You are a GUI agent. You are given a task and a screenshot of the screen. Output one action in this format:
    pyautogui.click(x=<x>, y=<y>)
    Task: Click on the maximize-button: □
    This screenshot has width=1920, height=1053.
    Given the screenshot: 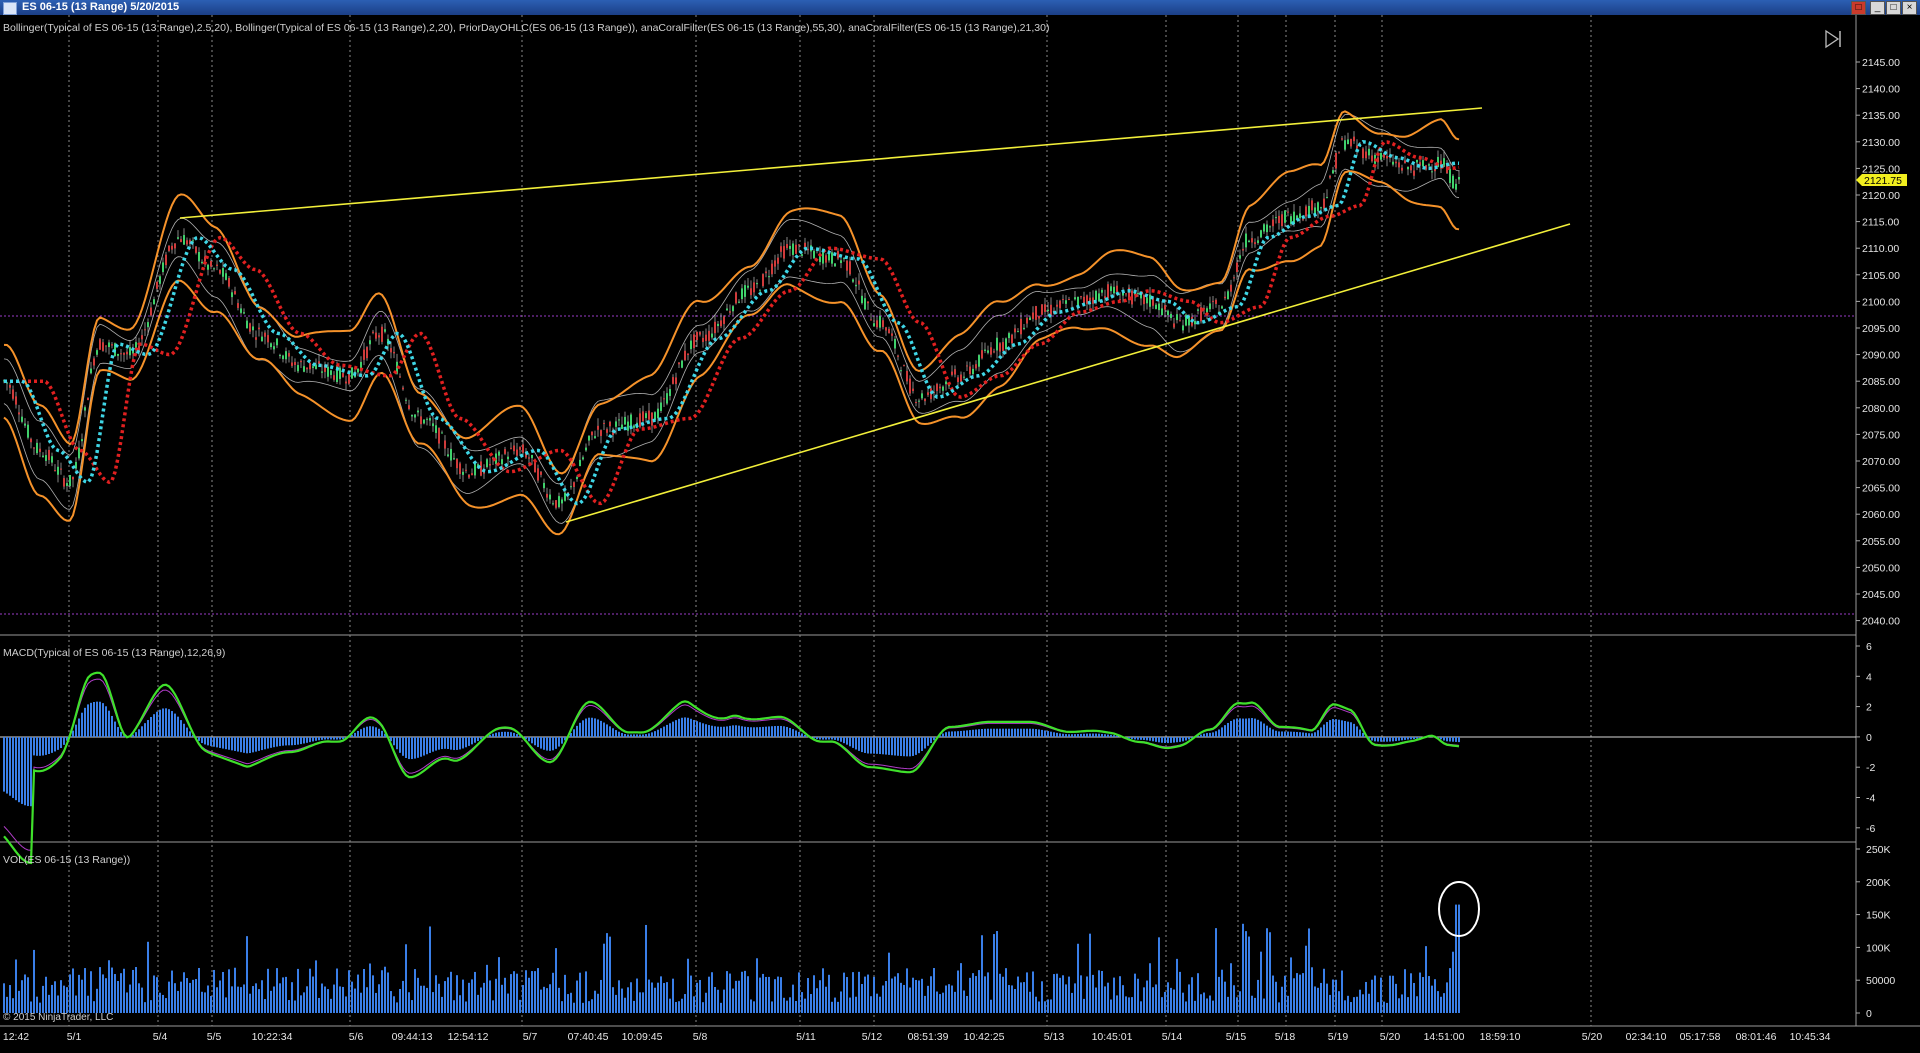 What is the action you would take?
    pyautogui.click(x=1893, y=8)
    